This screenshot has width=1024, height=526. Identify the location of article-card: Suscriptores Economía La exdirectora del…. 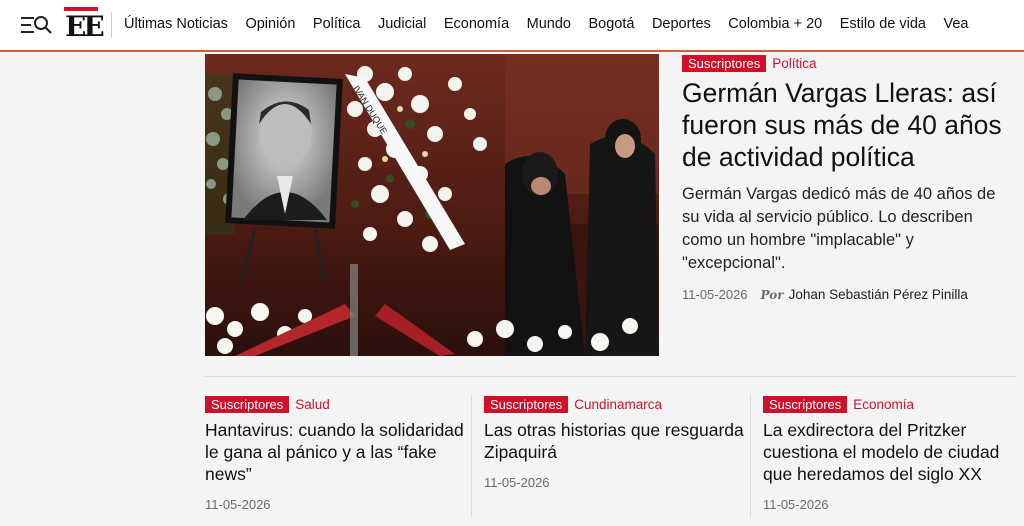
(889, 453).